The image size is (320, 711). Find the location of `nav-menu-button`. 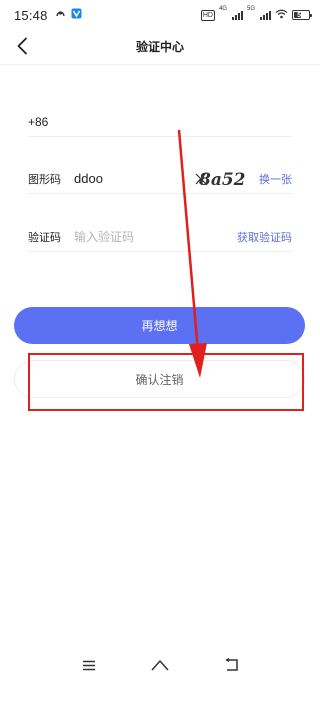

nav-menu-button is located at coordinates (89, 665).